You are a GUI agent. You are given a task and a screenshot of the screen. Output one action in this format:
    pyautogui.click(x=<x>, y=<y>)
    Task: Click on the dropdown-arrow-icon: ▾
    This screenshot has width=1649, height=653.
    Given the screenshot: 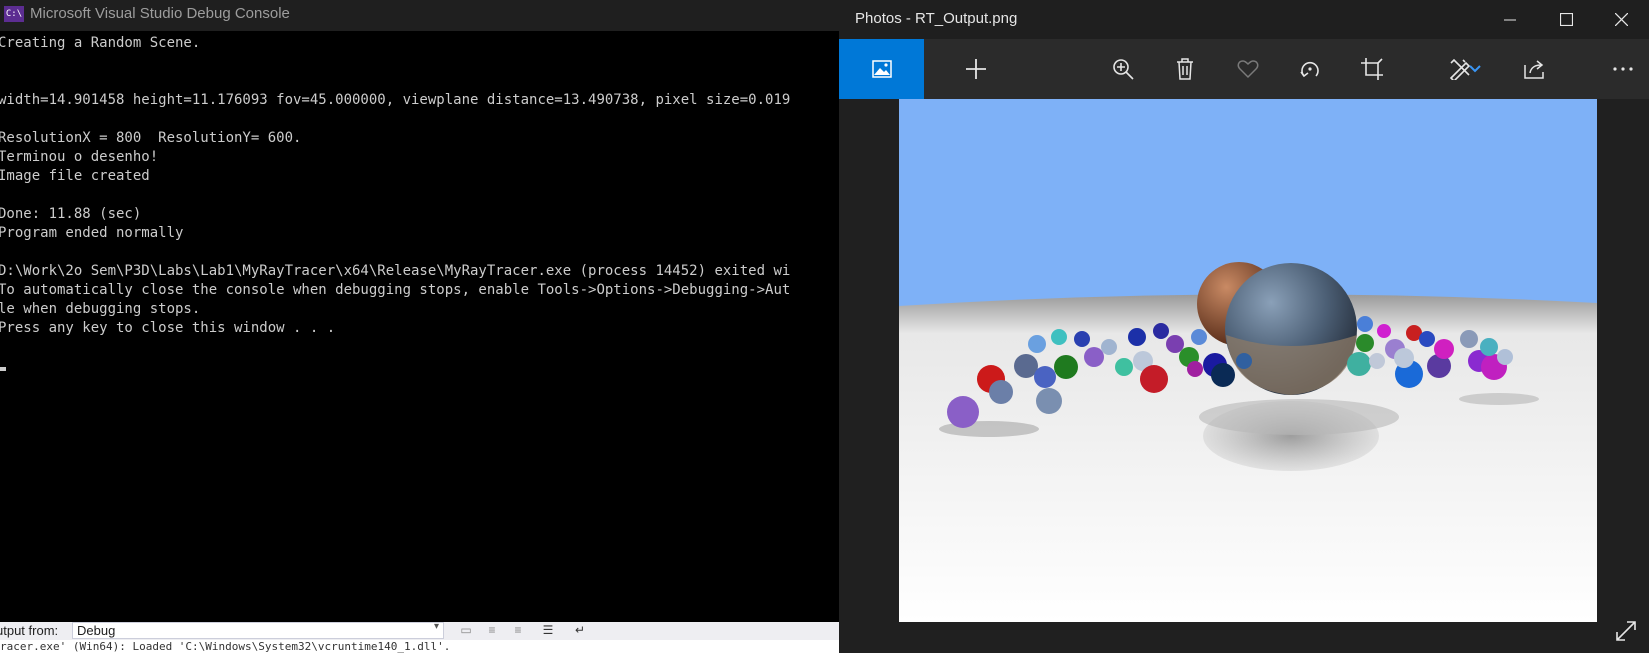 What is the action you would take?
    pyautogui.click(x=436, y=626)
    